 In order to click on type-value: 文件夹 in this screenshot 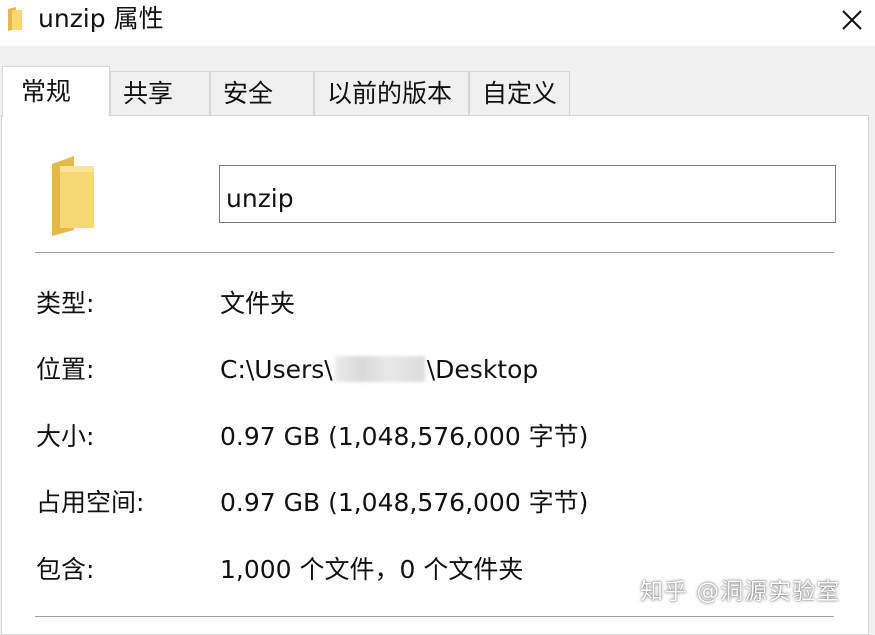, I will do `click(258, 303)`.